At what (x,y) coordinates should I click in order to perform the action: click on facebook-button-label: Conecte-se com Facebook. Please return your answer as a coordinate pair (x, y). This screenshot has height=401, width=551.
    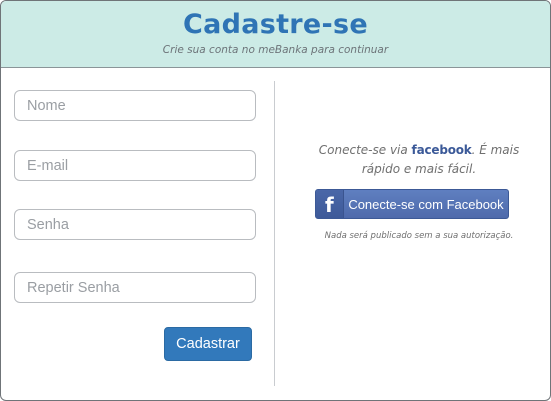
    Looking at the image, I should click on (426, 204).